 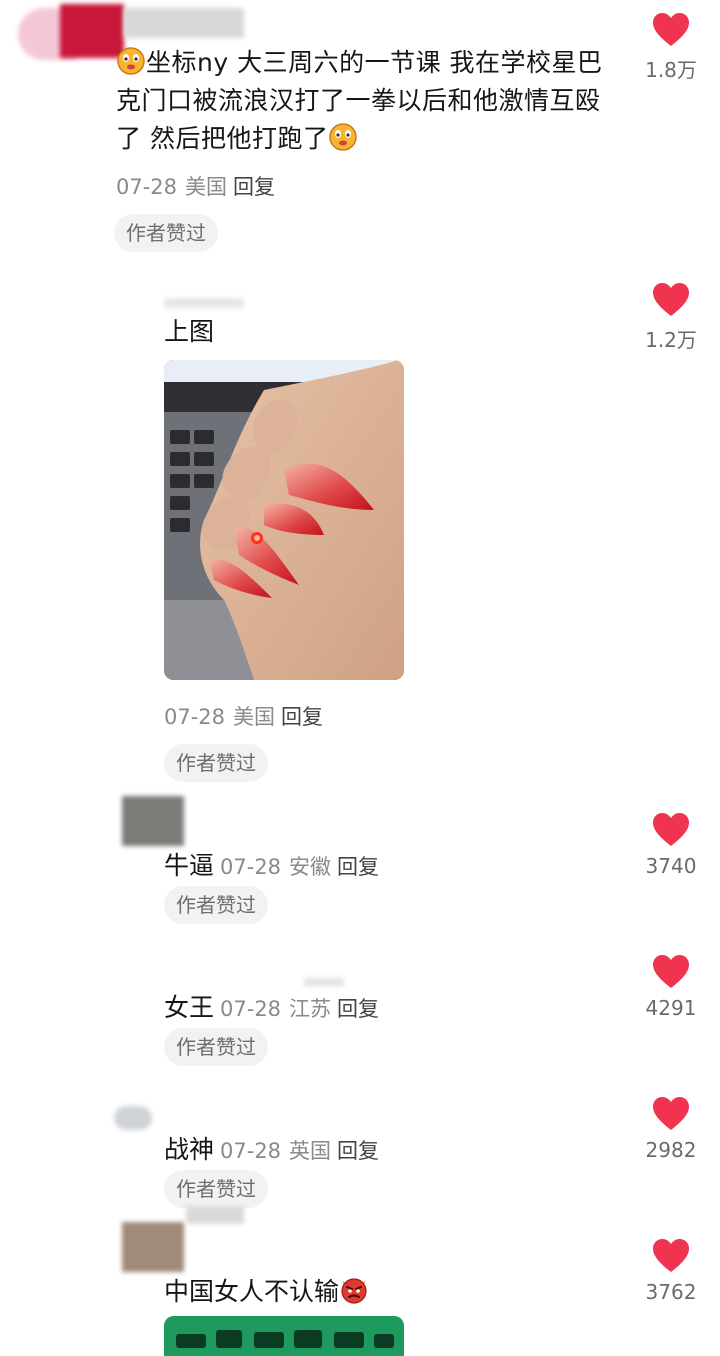 I want to click on comment-text: 战神, so click(x=189, y=1149).